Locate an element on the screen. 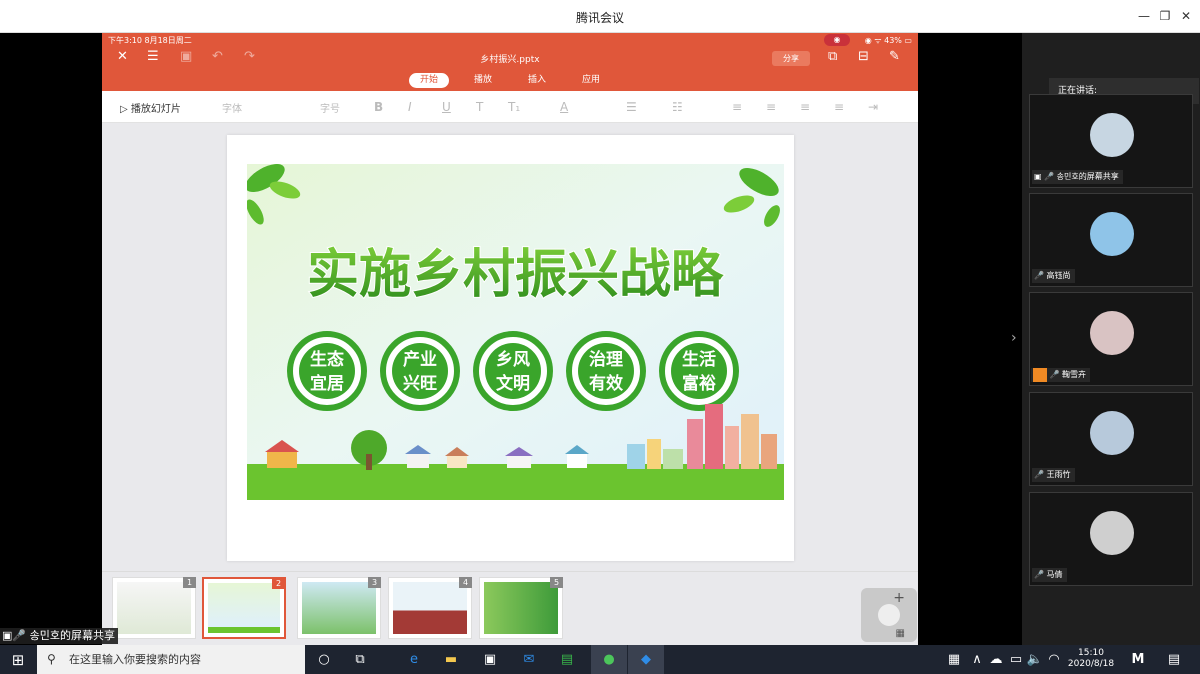 This screenshot has height=674, width=1200. slide-circle-badge: 乡风文明 is located at coordinates (513, 371).